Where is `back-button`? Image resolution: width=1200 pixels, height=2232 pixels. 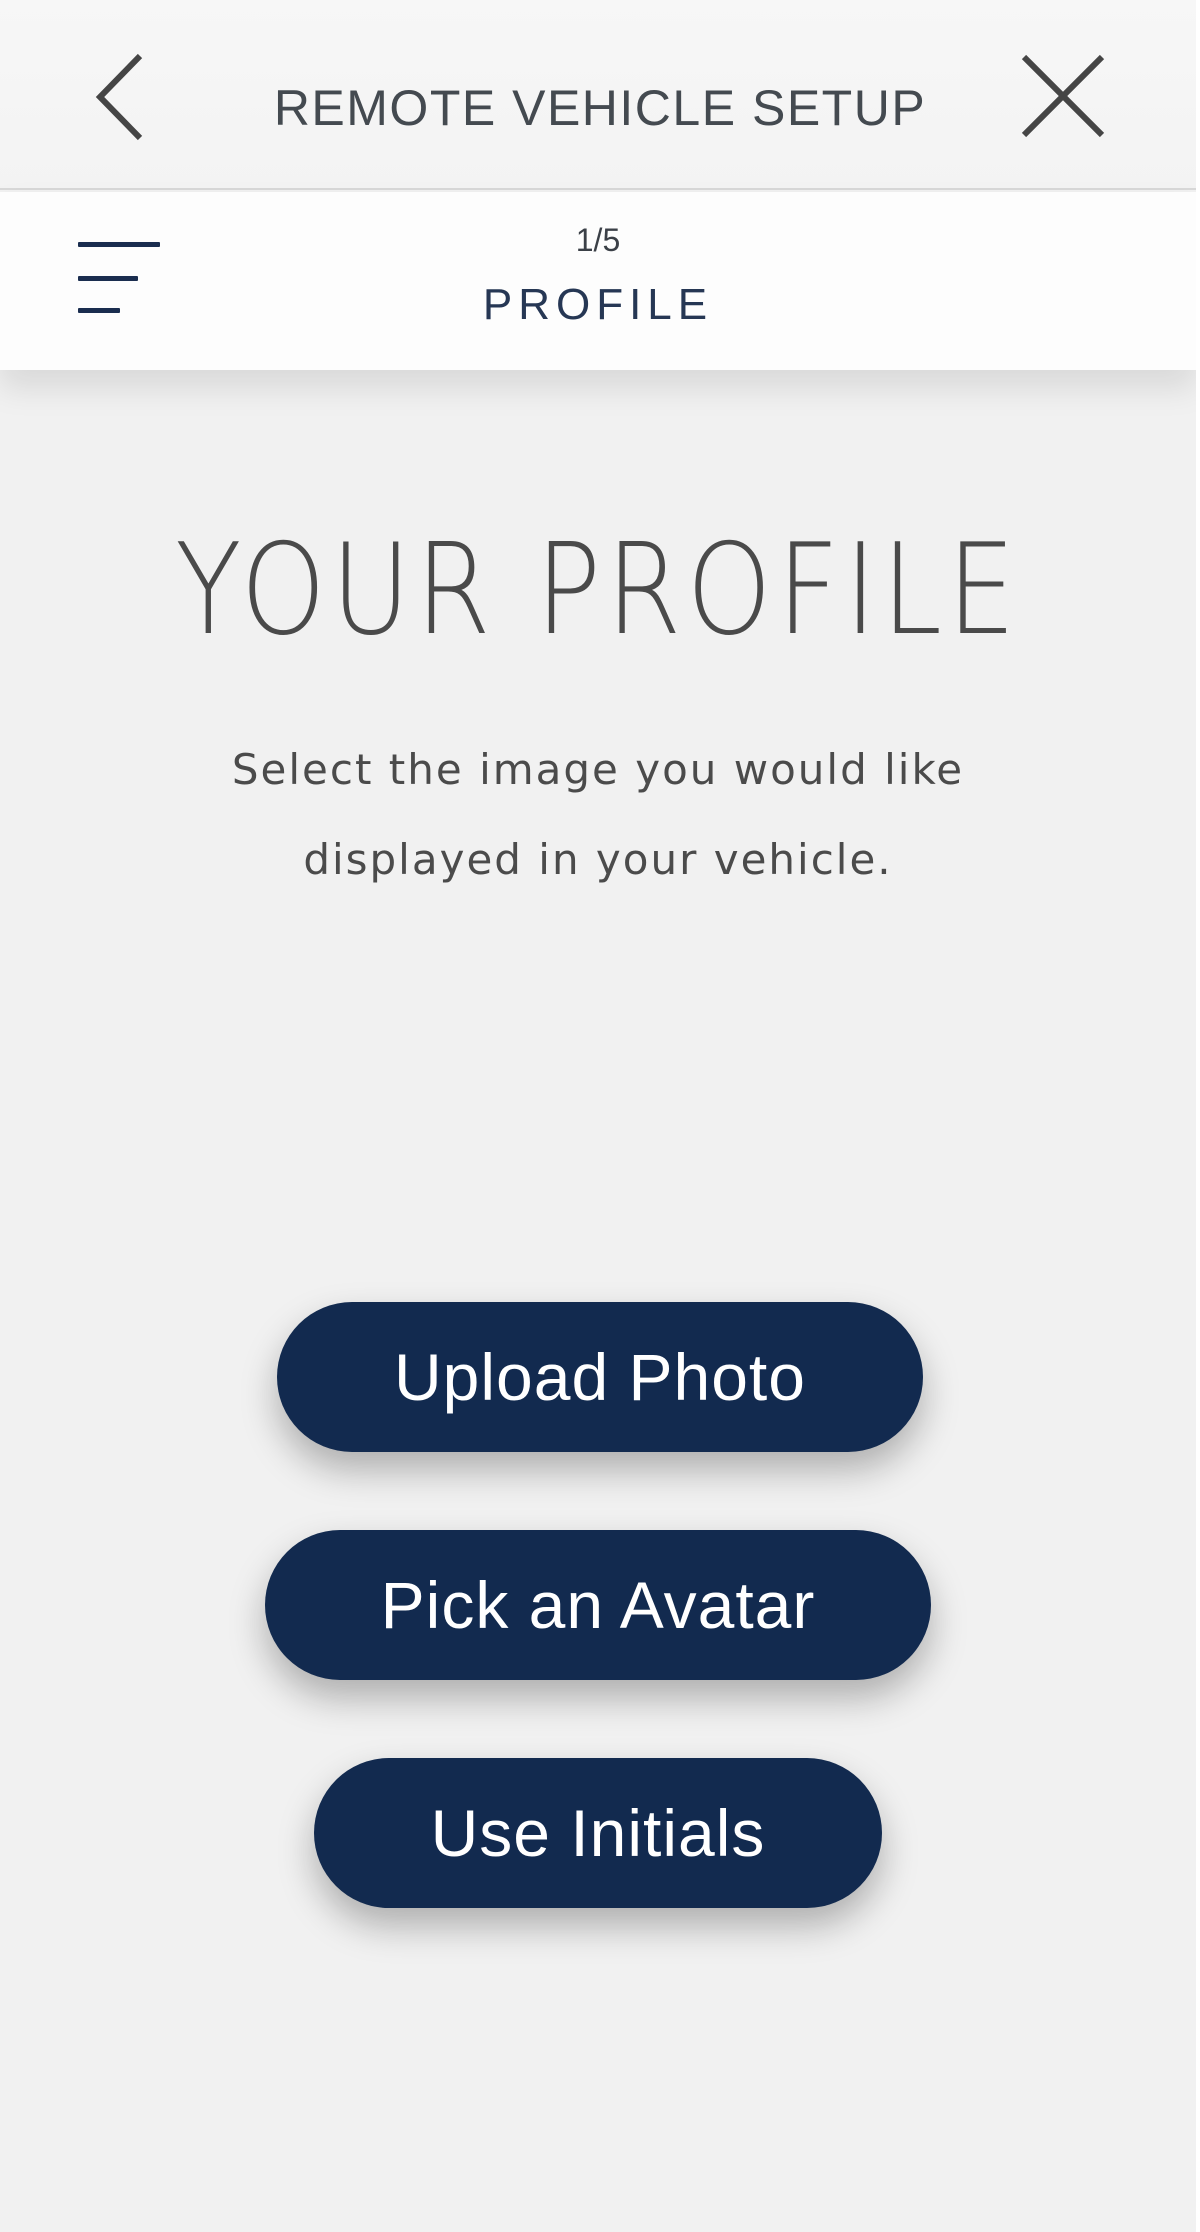 back-button is located at coordinates (120, 95).